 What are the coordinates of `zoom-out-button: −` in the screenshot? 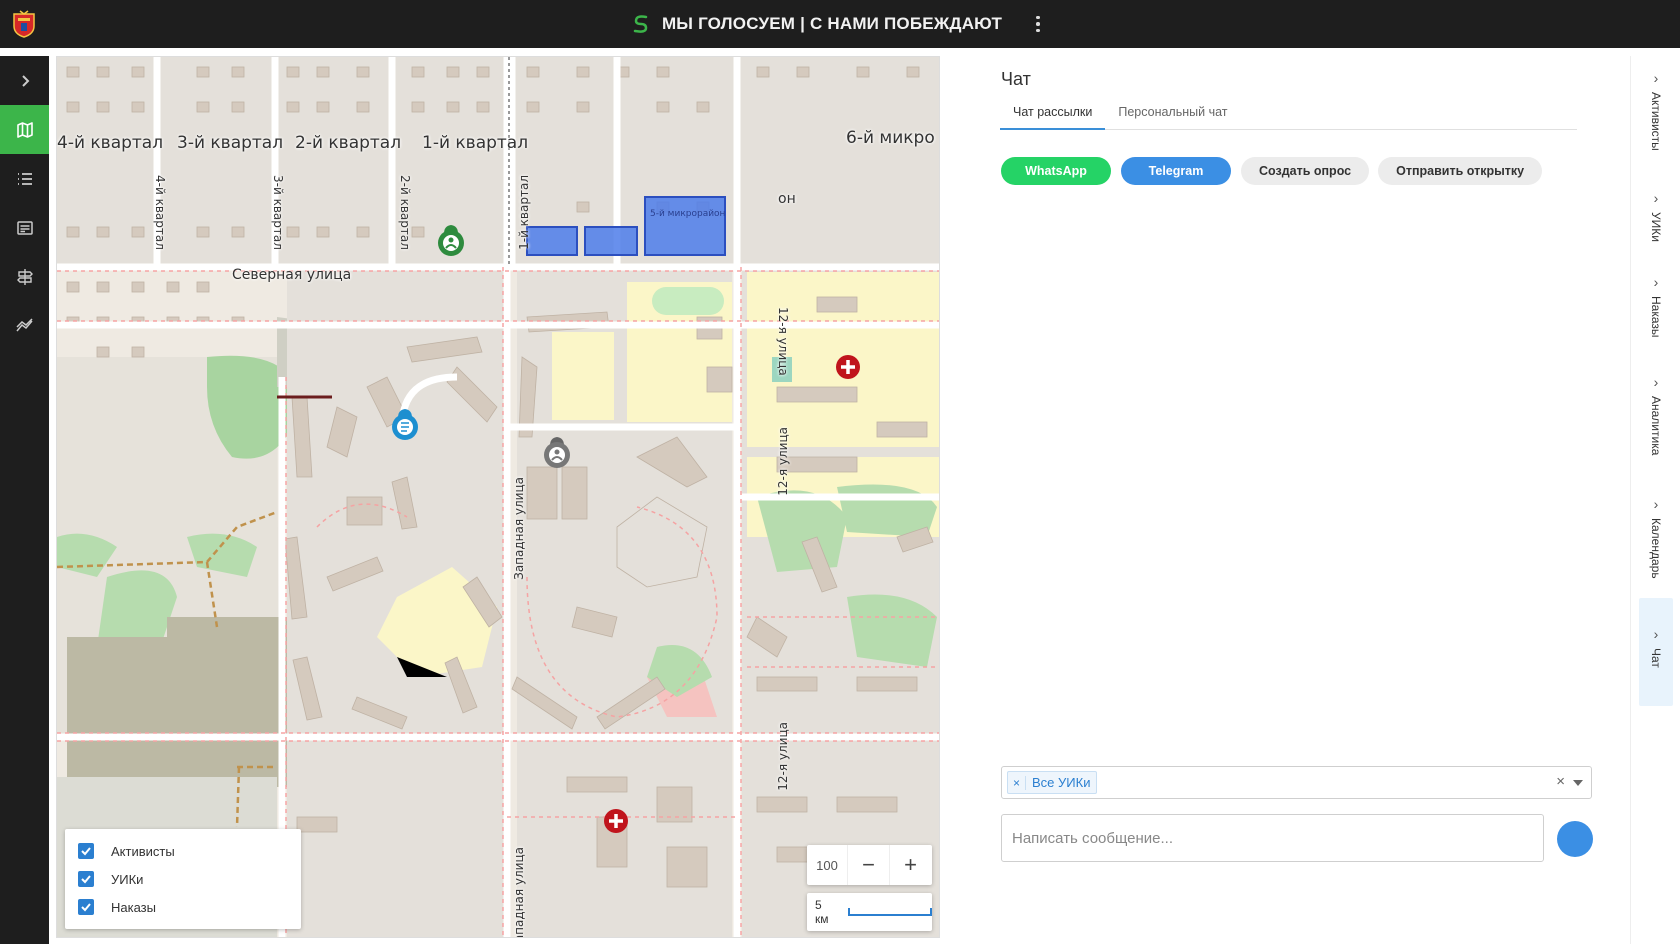 It's located at (868, 865).